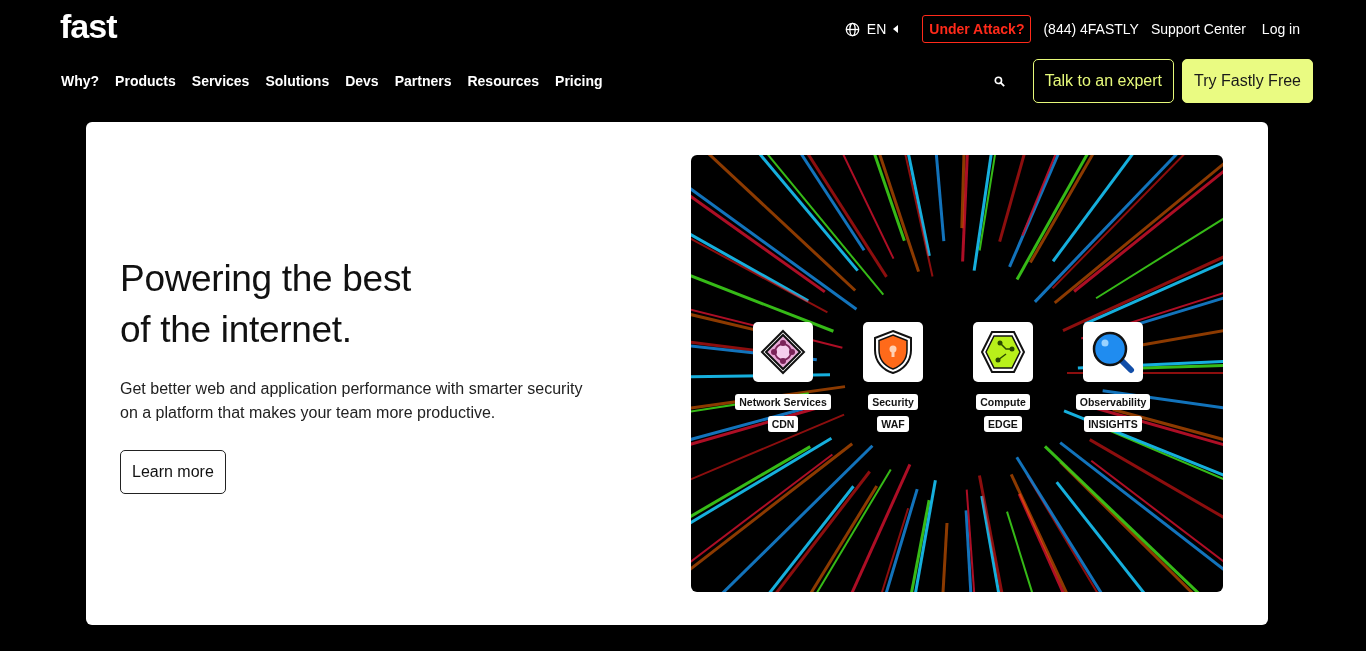 The height and width of the screenshot is (651, 1366). What do you see at coordinates (173, 472) in the screenshot?
I see `learn-more-button: Learn more` at bounding box center [173, 472].